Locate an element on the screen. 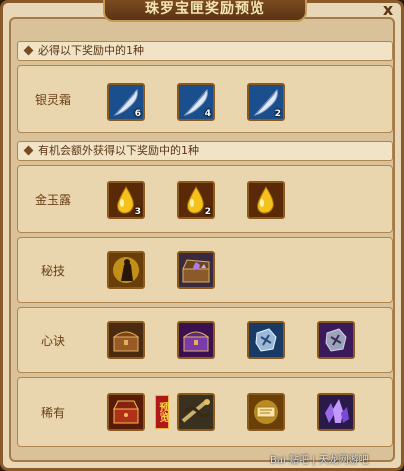 This screenshot has width=404, height=471. golden-drop-icon is located at coordinates (266, 200).